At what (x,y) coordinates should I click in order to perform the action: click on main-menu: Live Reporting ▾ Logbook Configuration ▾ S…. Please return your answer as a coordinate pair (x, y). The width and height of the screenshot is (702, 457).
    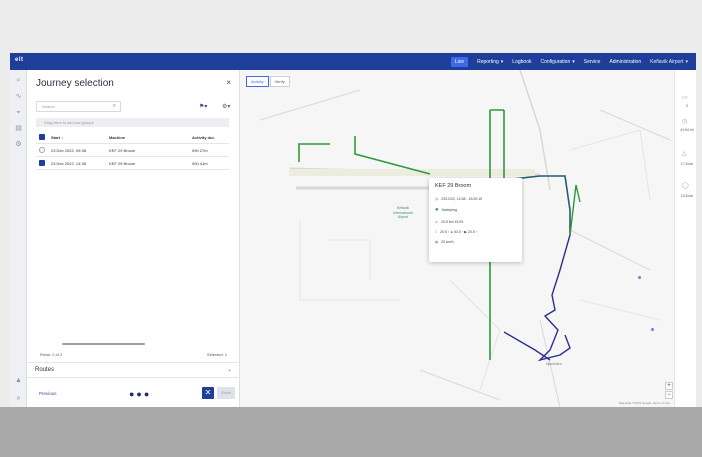
    Looking at the image, I should click on (569, 61).